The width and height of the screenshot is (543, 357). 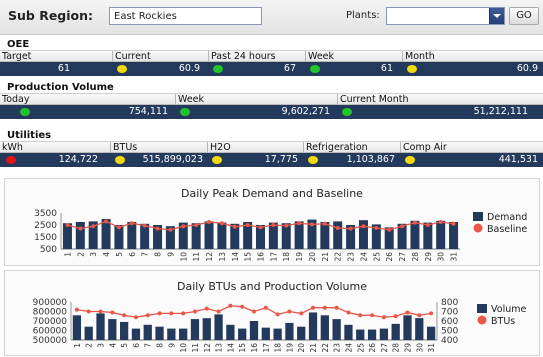 I want to click on x-tick-label: 14, so click(x=230, y=348).